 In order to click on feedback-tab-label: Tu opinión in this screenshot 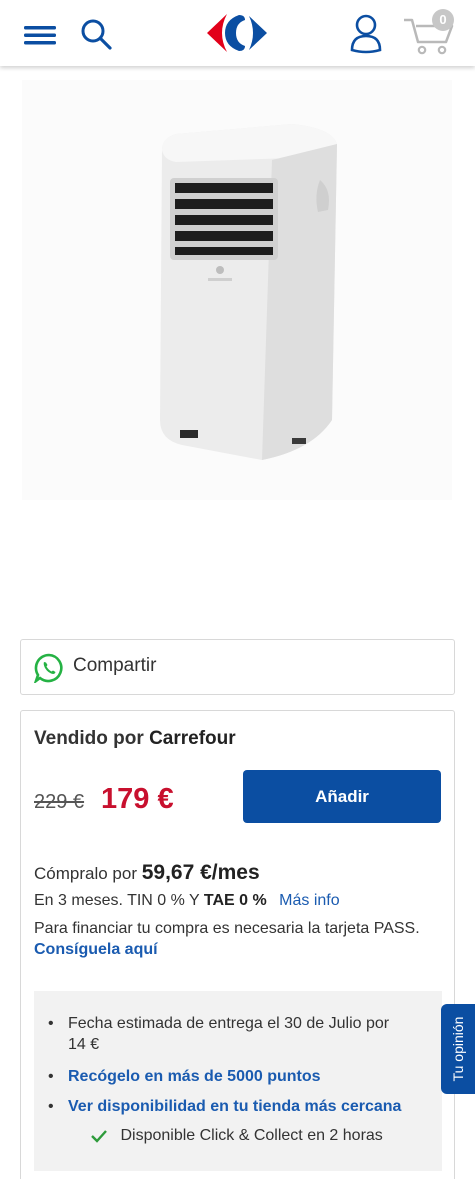, I will do `click(458, 1049)`.